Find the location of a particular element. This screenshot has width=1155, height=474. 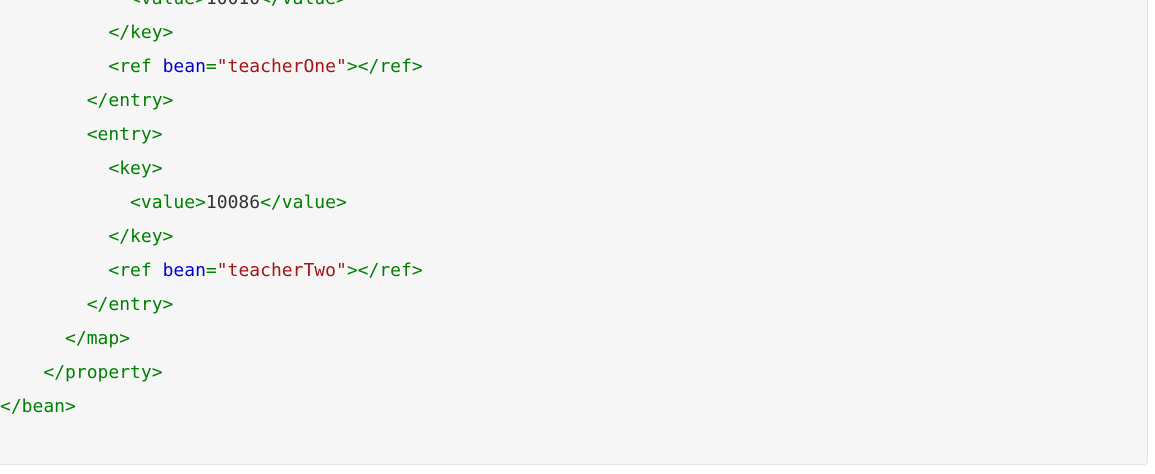

code-token-tag: </bean> is located at coordinates (38, 406).